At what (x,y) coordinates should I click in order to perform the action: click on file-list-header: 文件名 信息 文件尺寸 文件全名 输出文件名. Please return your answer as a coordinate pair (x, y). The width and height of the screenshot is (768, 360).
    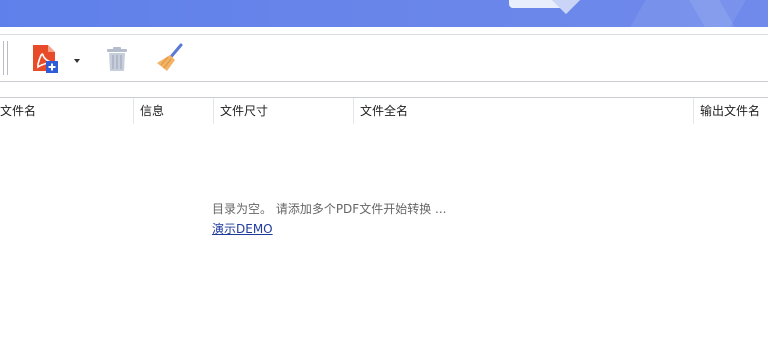
    Looking at the image, I should click on (384, 110).